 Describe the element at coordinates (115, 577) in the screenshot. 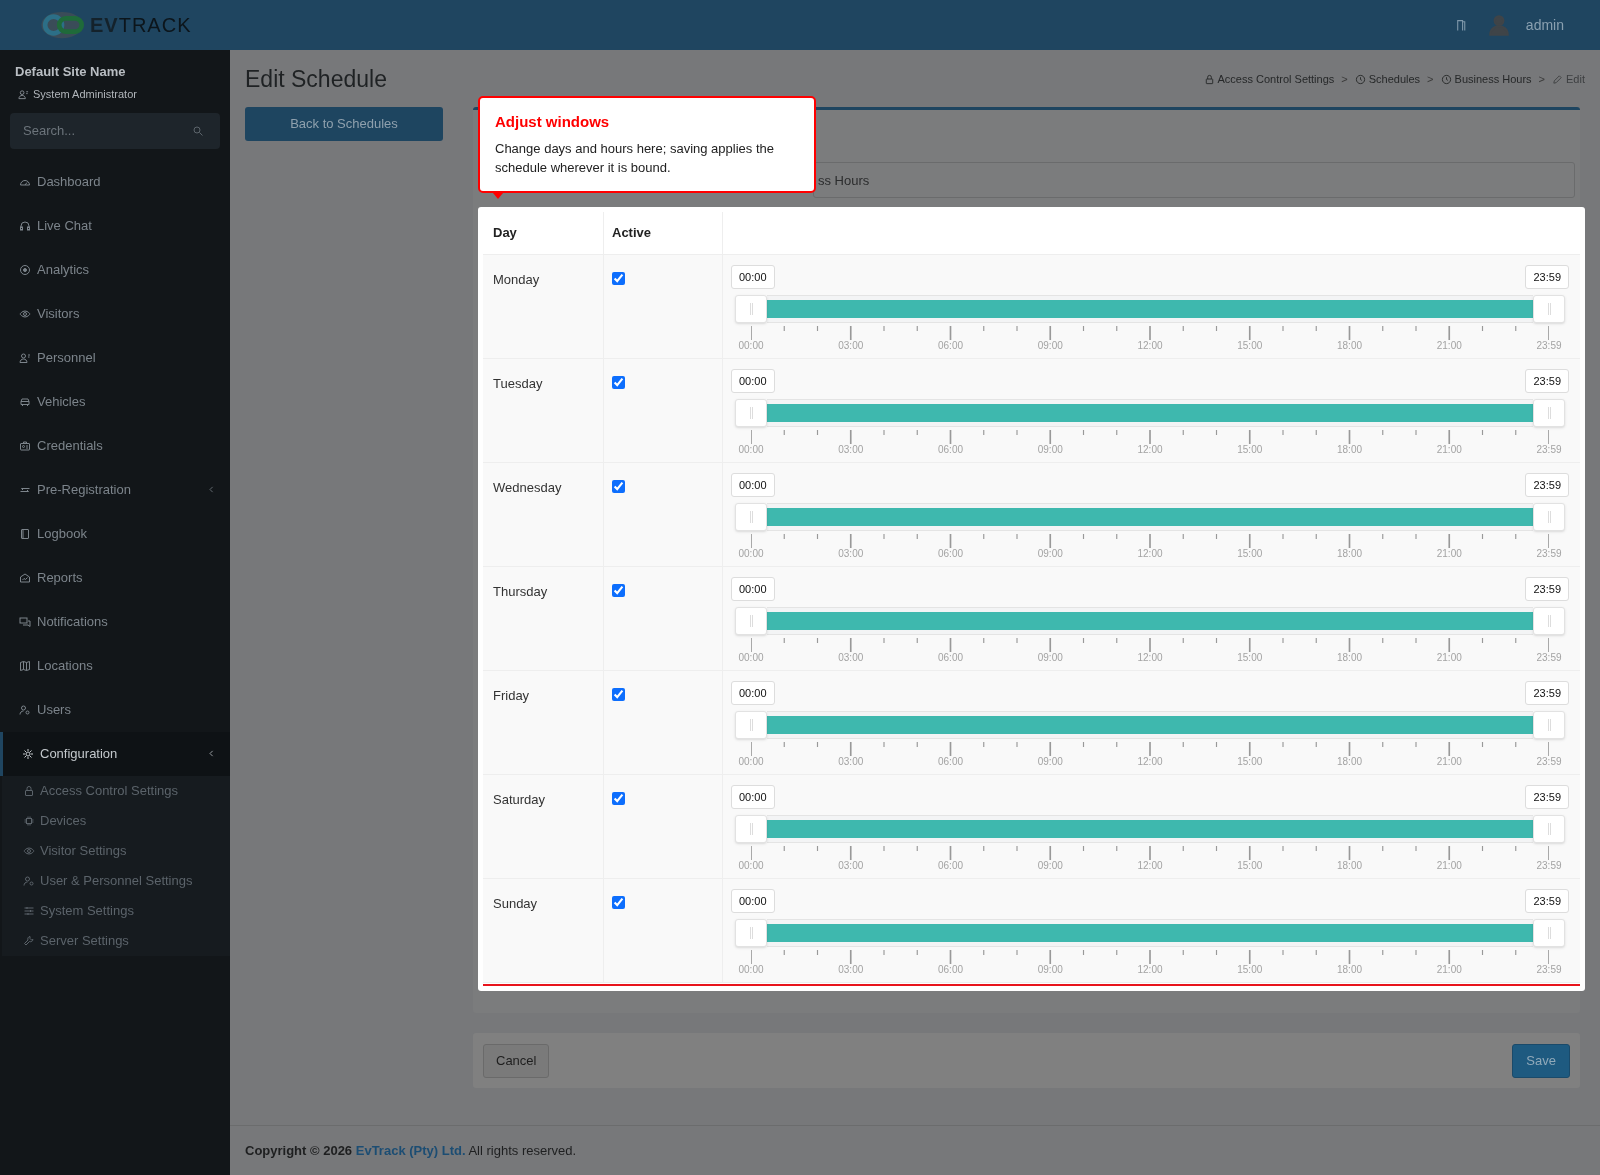

I see `sidebar-item: Reports` at that location.